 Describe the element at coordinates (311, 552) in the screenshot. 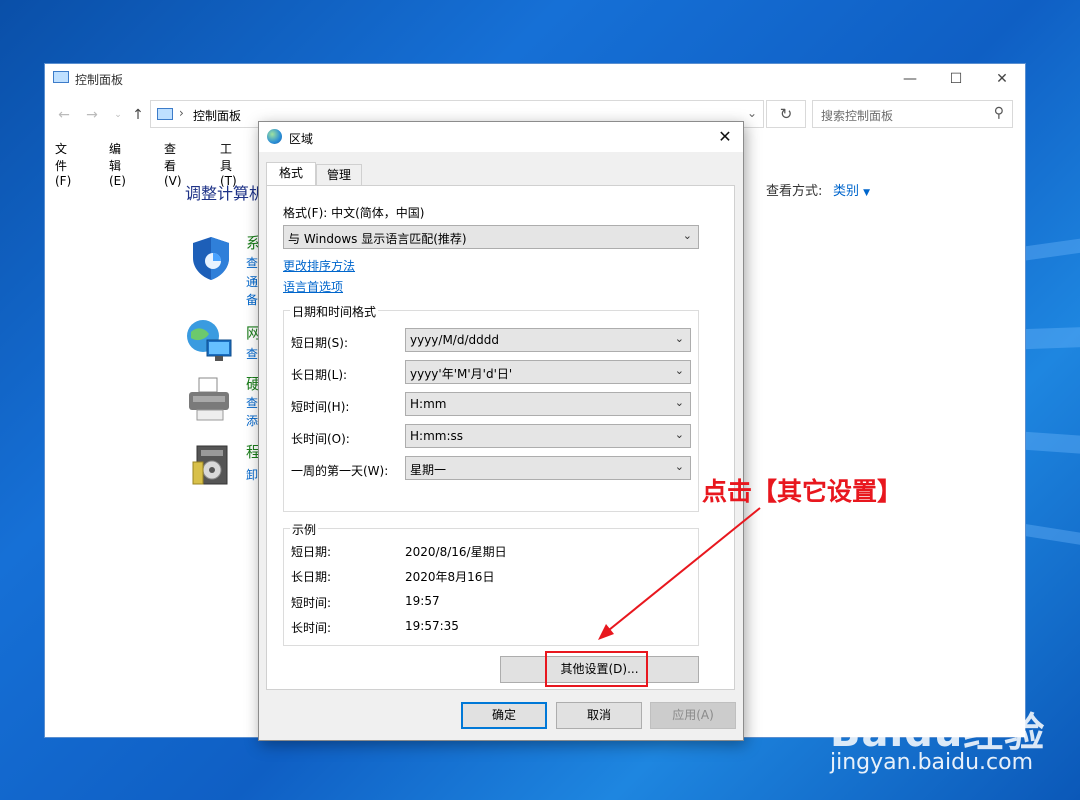

I see `example-label: 短日期:` at that location.